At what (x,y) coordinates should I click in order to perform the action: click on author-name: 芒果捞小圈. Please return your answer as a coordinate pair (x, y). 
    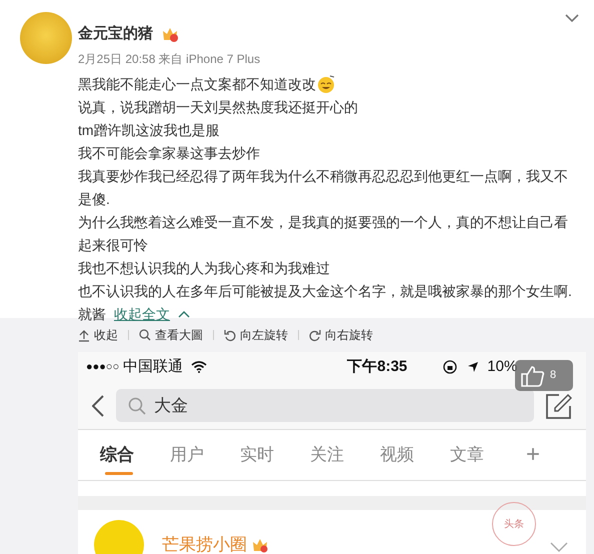
    Looking at the image, I should click on (204, 543).